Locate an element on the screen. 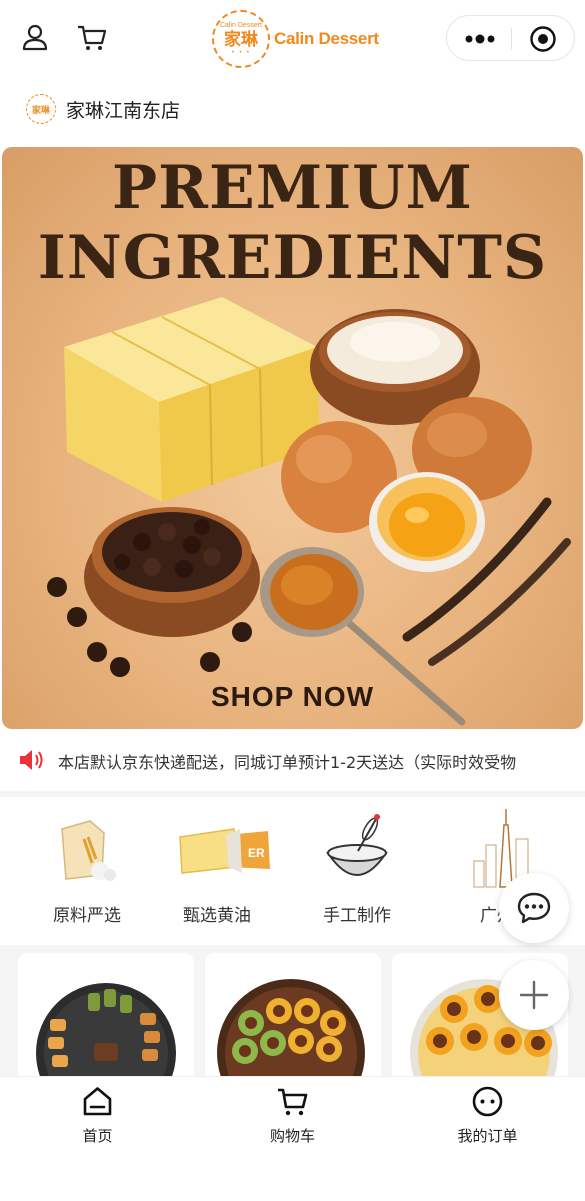 The image size is (585, 1201). category-row: 原料严选 ER 甄选黄油 手工制作 广州 is located at coordinates (292, 871).